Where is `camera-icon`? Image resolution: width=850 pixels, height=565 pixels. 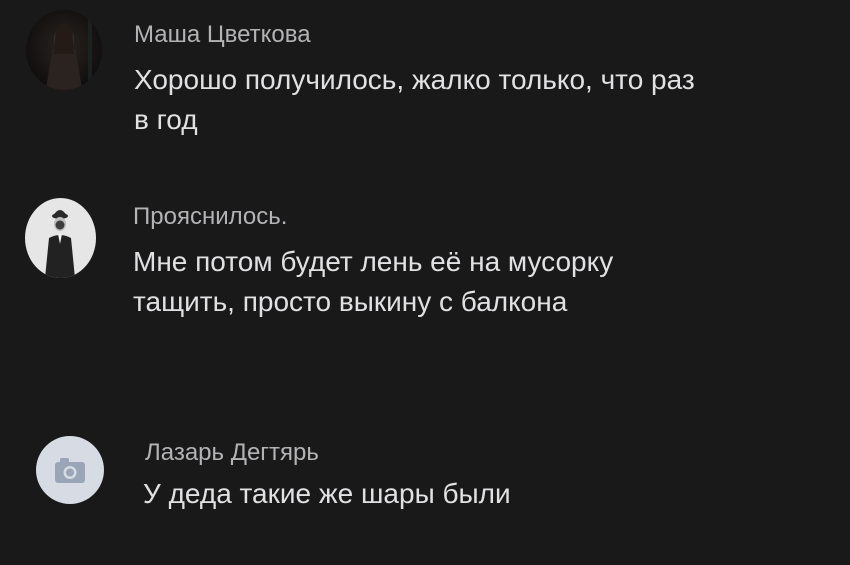 camera-icon is located at coordinates (70, 470).